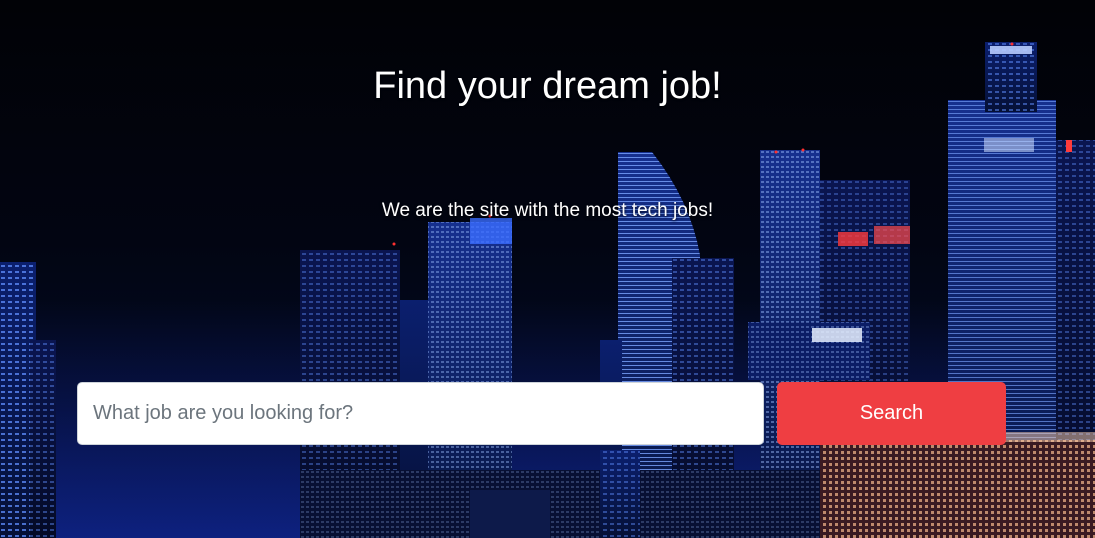 This screenshot has width=1095, height=538. What do you see at coordinates (420, 413) in the screenshot?
I see `job-search-input` at bounding box center [420, 413].